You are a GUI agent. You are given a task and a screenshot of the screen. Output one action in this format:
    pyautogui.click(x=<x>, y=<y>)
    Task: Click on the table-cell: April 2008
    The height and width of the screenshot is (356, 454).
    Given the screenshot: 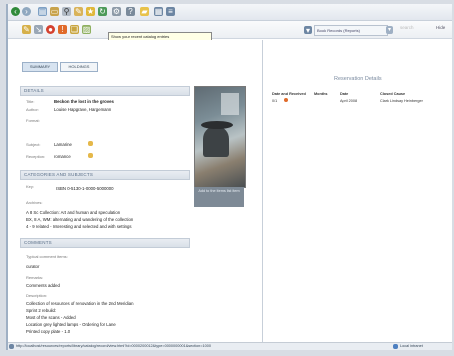 What is the action you would take?
    pyautogui.click(x=349, y=101)
    